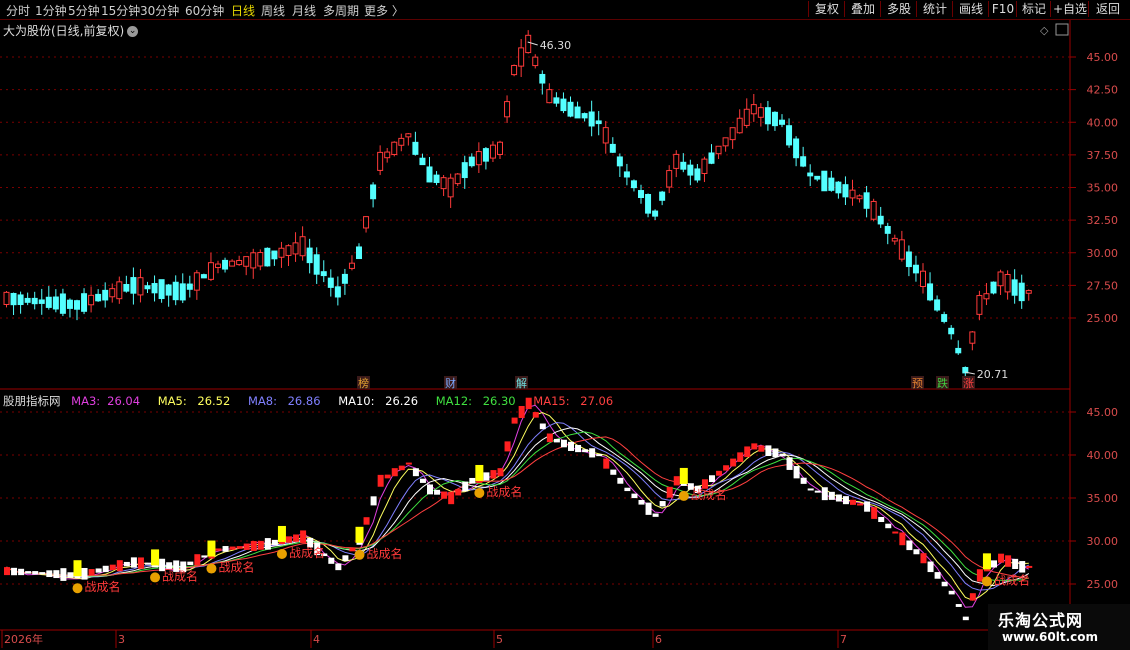 The width and height of the screenshot is (1130, 650). What do you see at coordinates (106, 401) in the screenshot?
I see `ma3-value: MA3: 26.04` at bounding box center [106, 401].